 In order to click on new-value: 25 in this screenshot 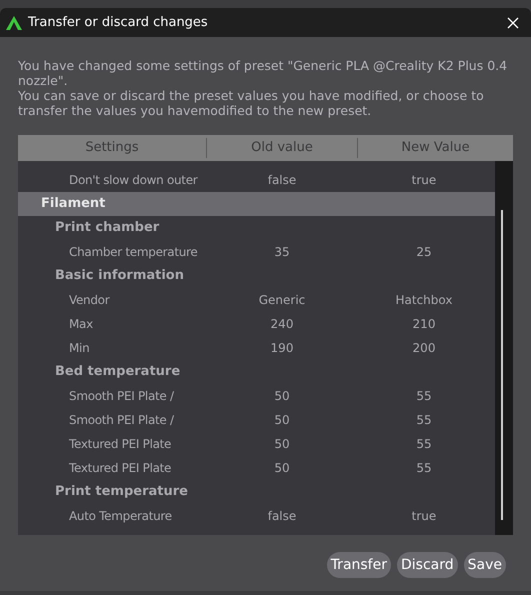, I will do `click(424, 252)`.